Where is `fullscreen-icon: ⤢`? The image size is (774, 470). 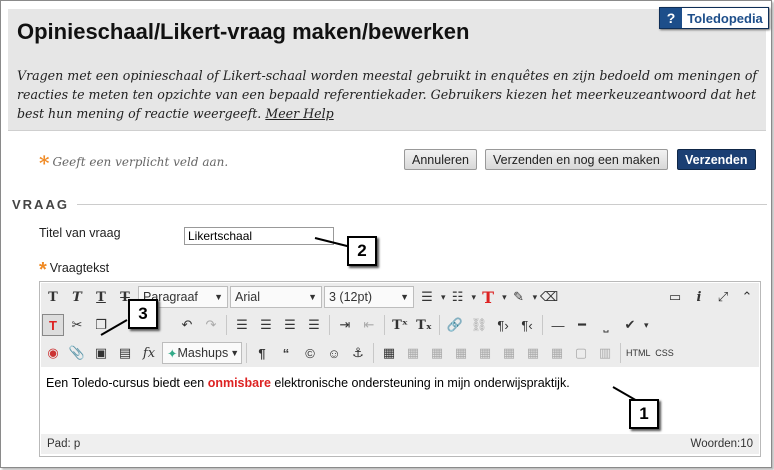
fullscreen-icon: ⤢ is located at coordinates (723, 297).